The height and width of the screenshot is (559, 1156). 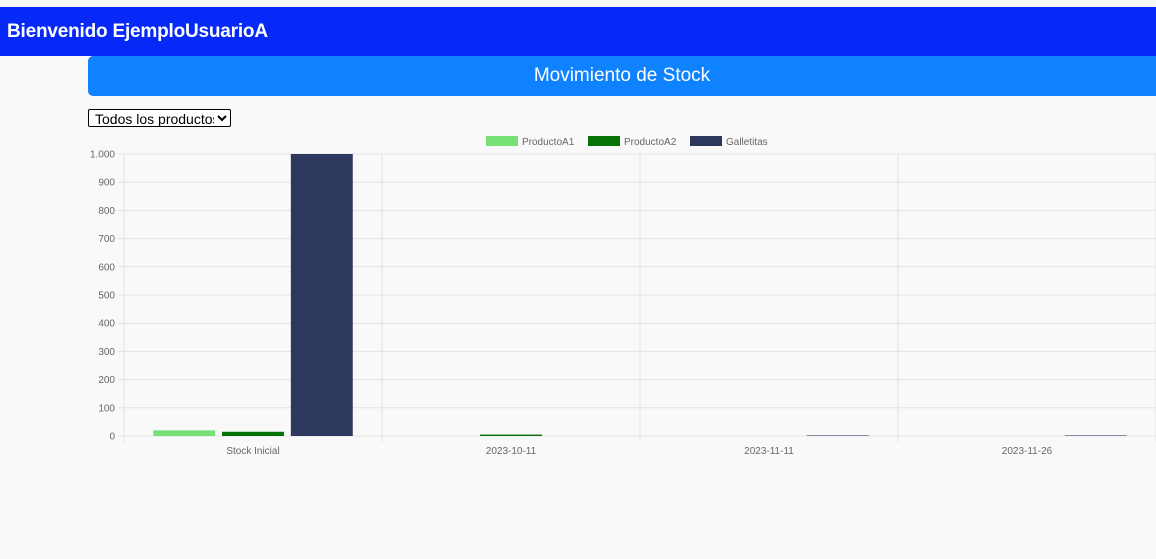 What do you see at coordinates (106, 211) in the screenshot?
I see `y-tick-label: 800` at bounding box center [106, 211].